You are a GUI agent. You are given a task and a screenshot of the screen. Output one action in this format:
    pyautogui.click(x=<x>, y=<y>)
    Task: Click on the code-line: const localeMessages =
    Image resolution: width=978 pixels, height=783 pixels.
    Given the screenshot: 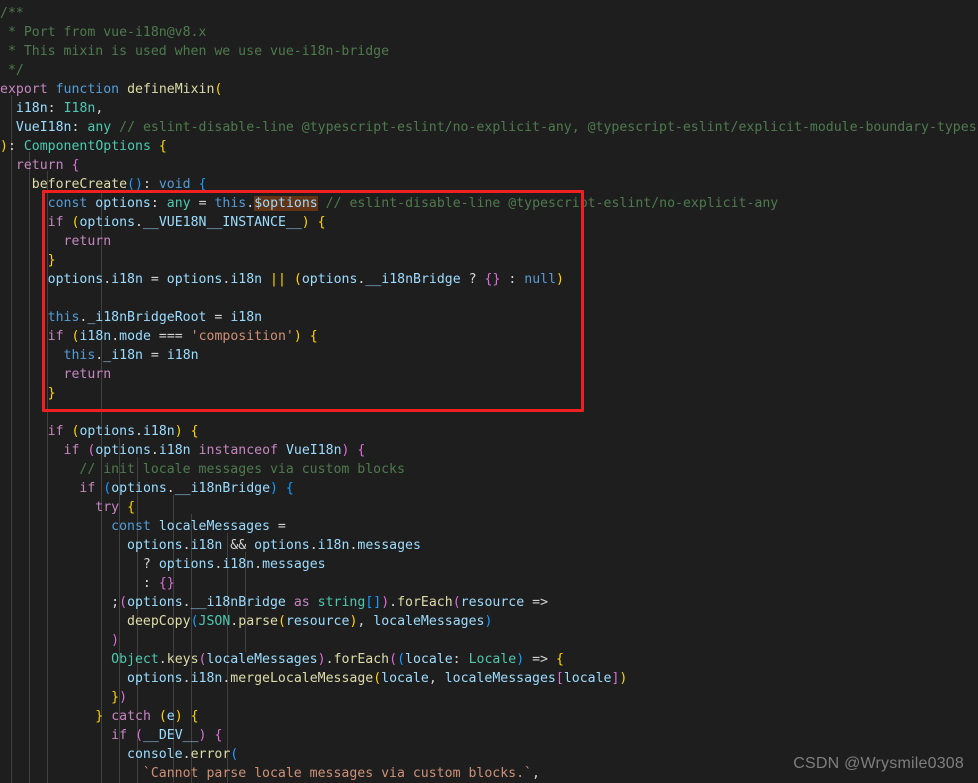 What is the action you would take?
    pyautogui.click(x=198, y=526)
    